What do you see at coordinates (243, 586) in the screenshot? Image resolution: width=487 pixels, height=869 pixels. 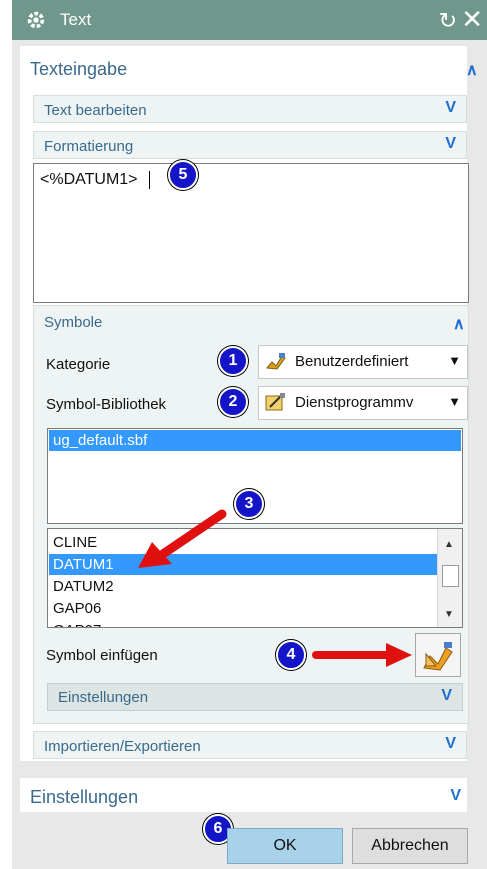 I see `list-item: DATUM2` at bounding box center [243, 586].